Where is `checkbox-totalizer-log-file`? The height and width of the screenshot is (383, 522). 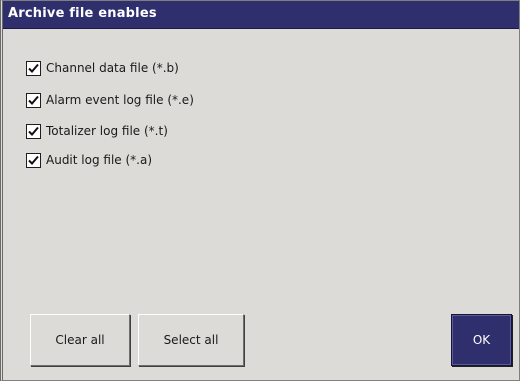 checkbox-totalizer-log-file is located at coordinates (33, 131).